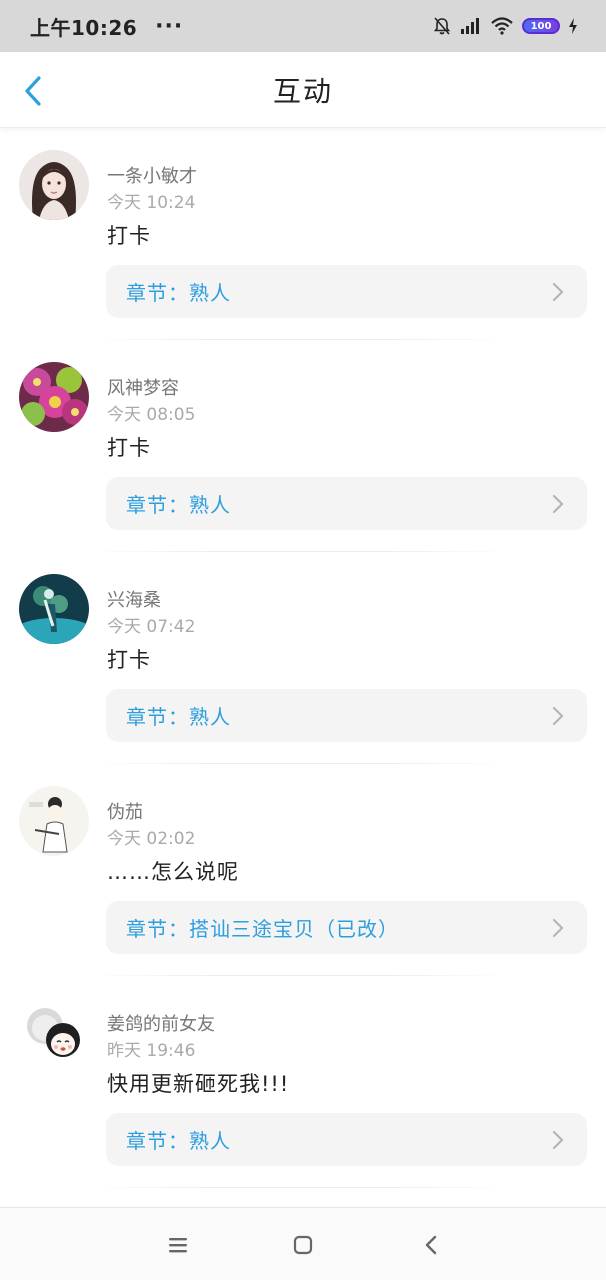 Image resolution: width=606 pixels, height=1280 pixels. I want to click on status-left: 上午10:26 ···, so click(106, 26).